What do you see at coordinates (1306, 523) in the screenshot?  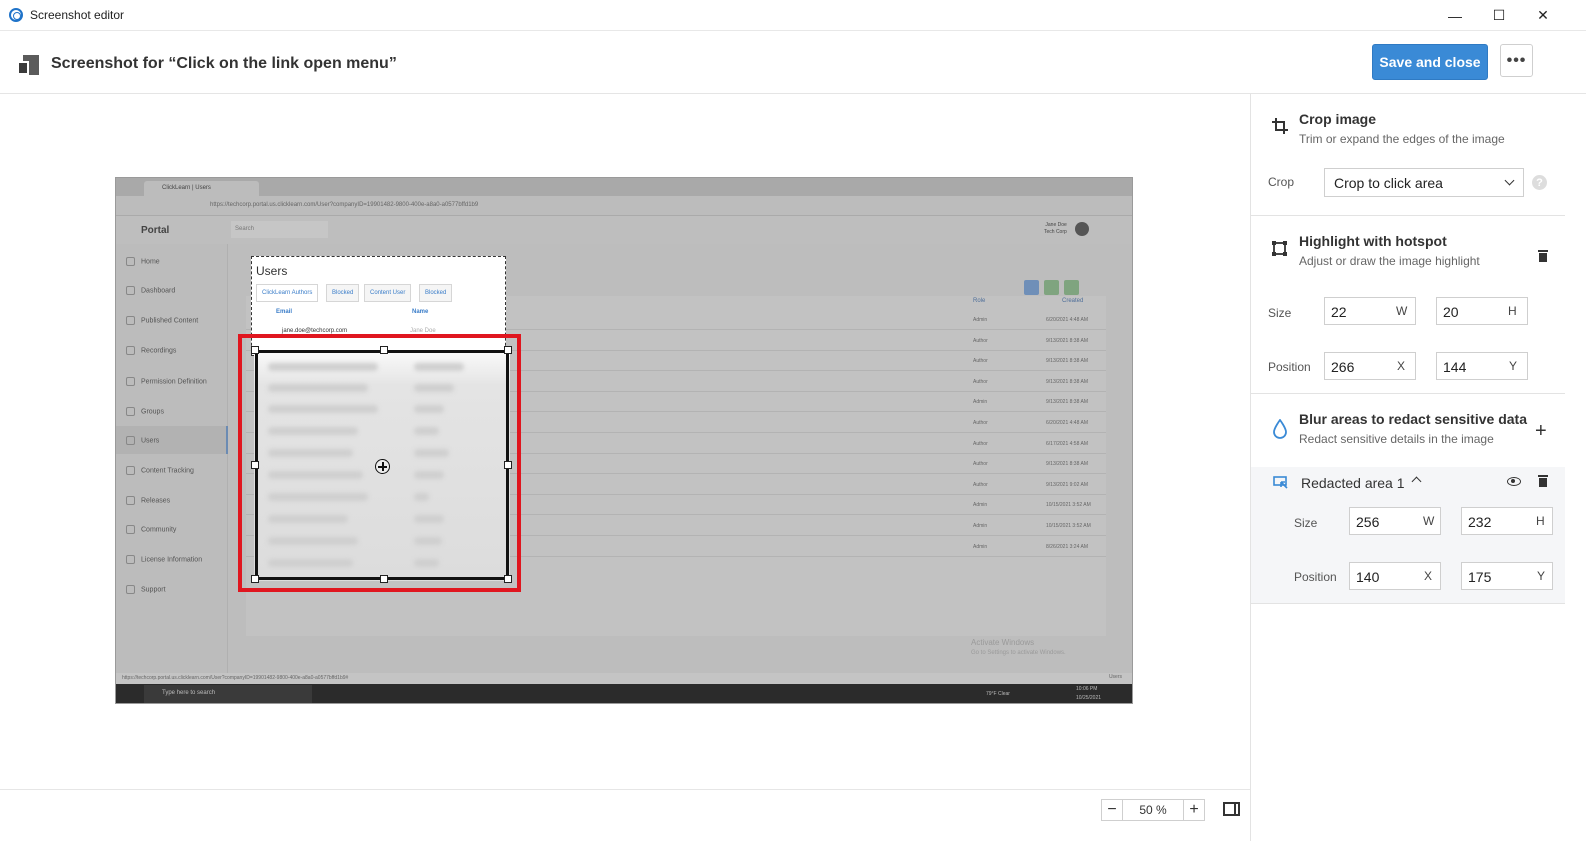 I see `redacted-size-label: Size` at bounding box center [1306, 523].